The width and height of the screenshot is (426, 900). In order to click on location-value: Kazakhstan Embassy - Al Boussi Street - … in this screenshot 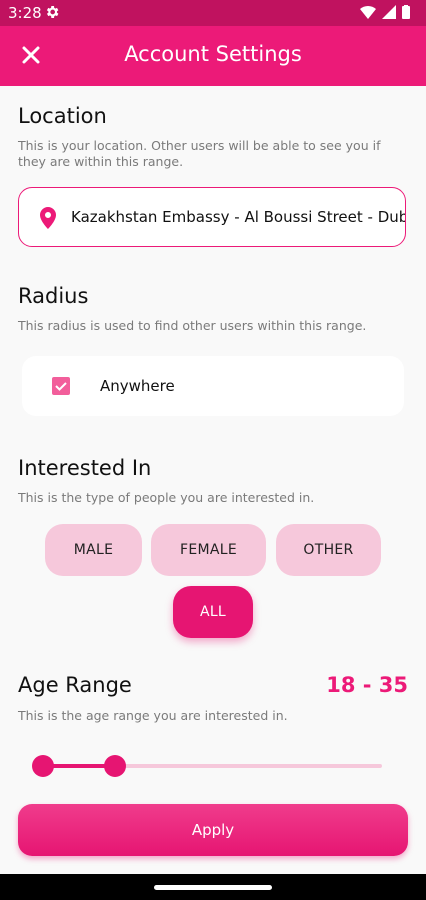, I will do `click(238, 217)`.